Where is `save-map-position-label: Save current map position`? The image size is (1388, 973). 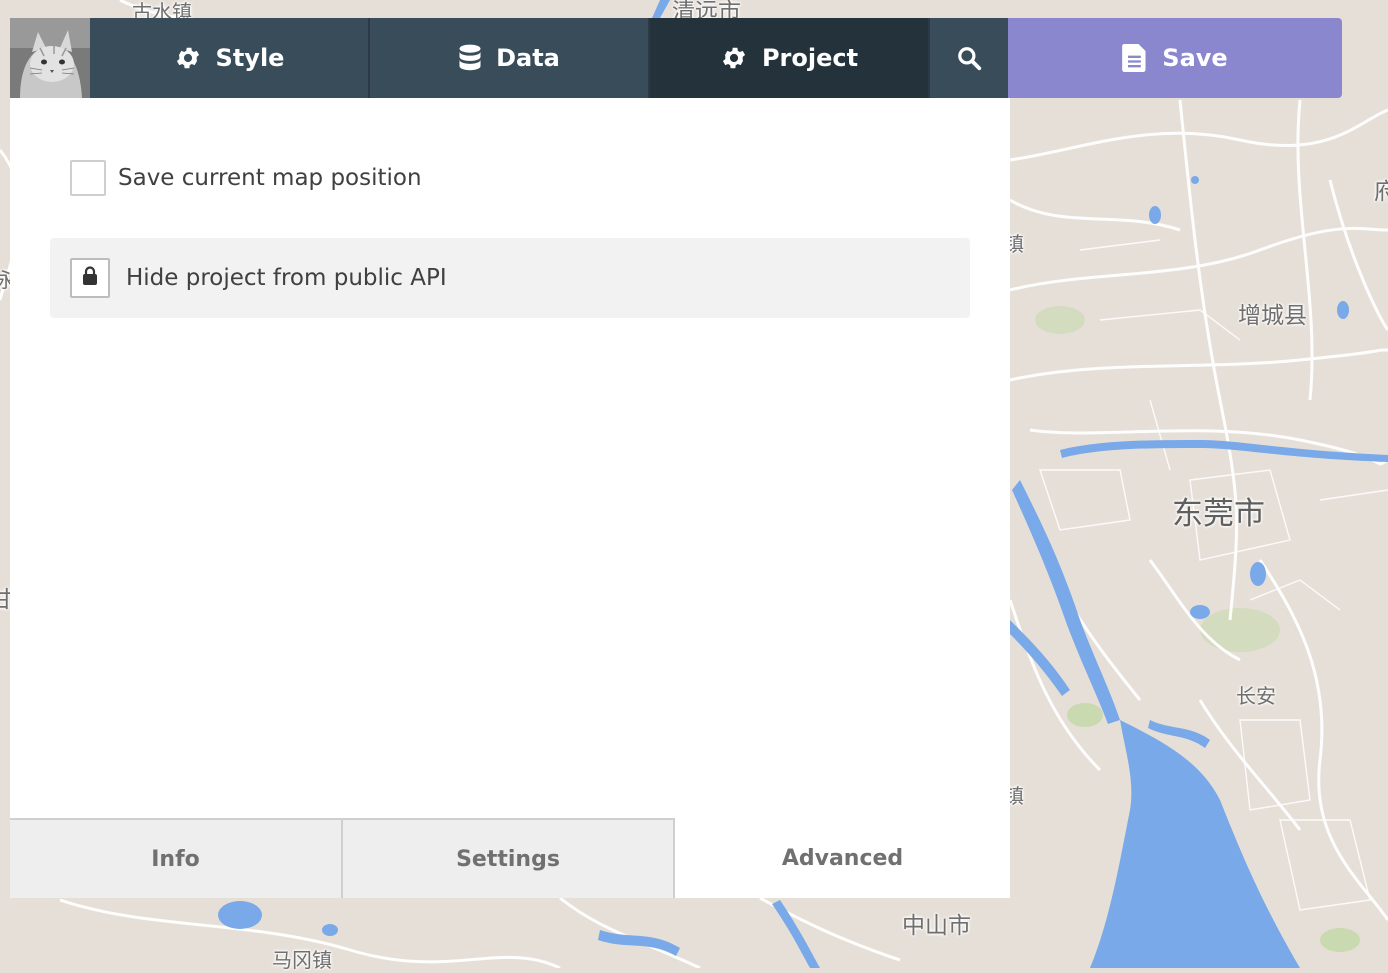
save-map-position-label: Save current map position is located at coordinates (270, 178).